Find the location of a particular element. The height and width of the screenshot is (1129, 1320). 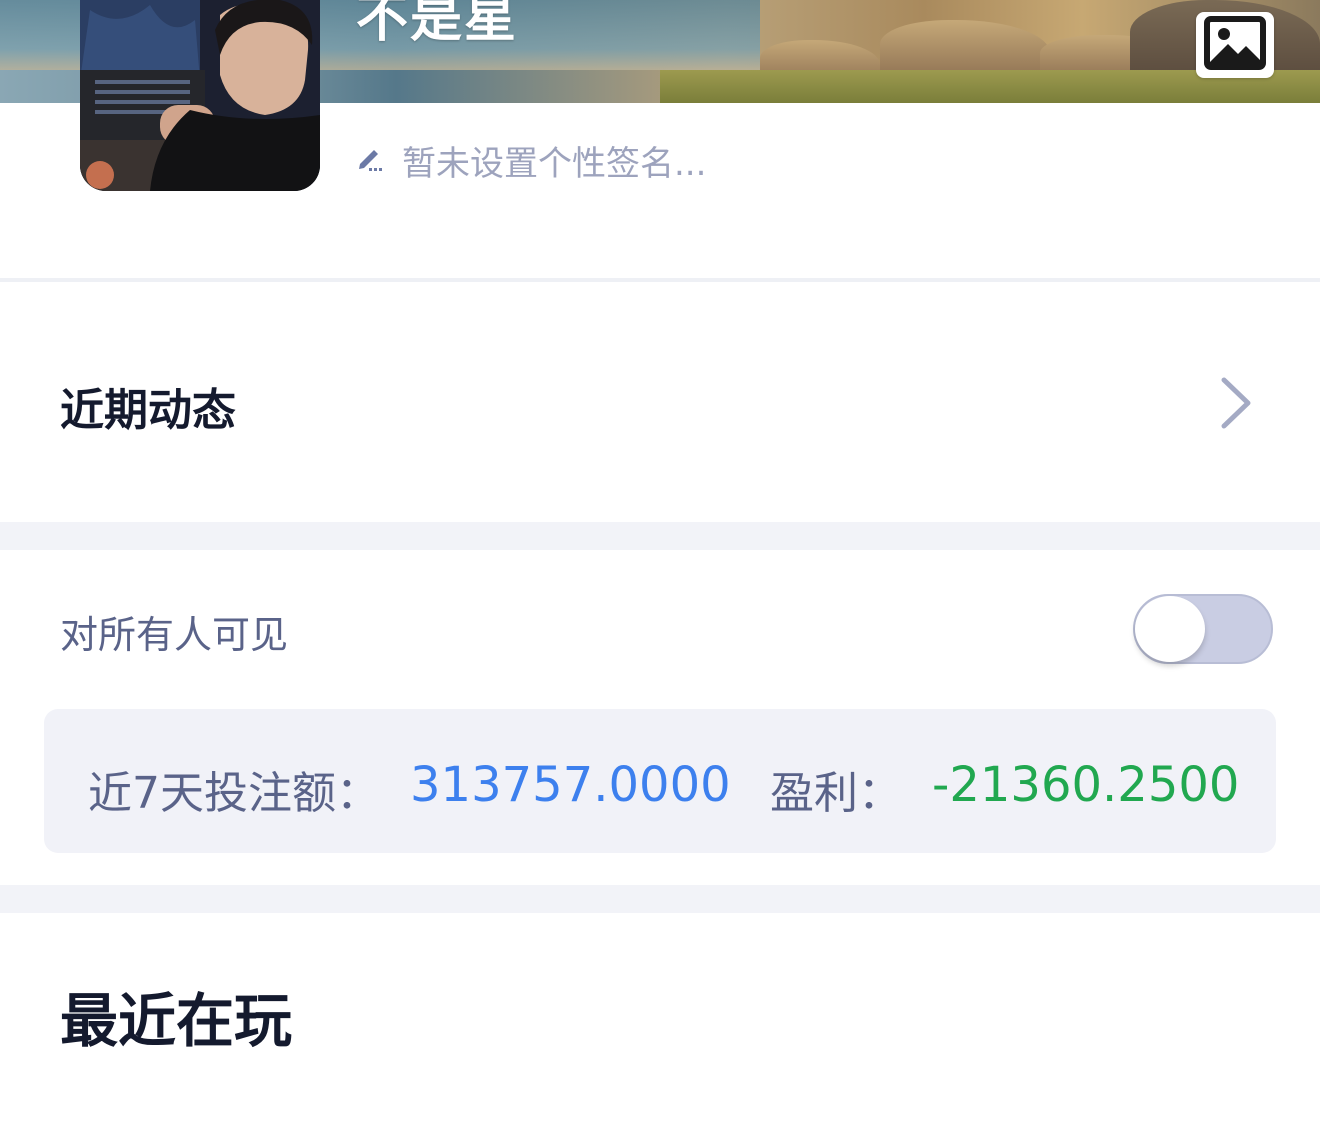

stats-card: 近7天投注额： 313757.0000 盈利： -21360.2500 is located at coordinates (660, 781).